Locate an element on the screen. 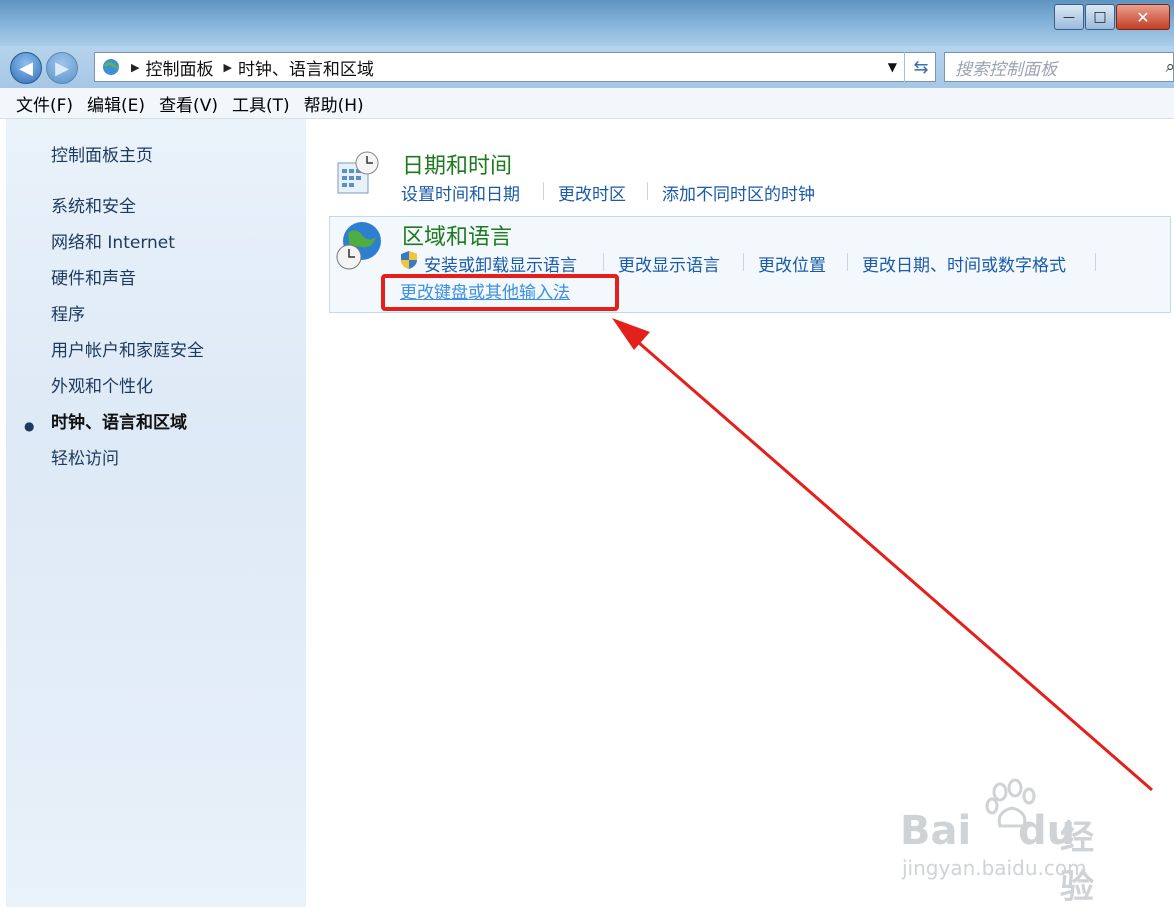  sidebar-item-system-security: 系统和安全 is located at coordinates (93, 204).